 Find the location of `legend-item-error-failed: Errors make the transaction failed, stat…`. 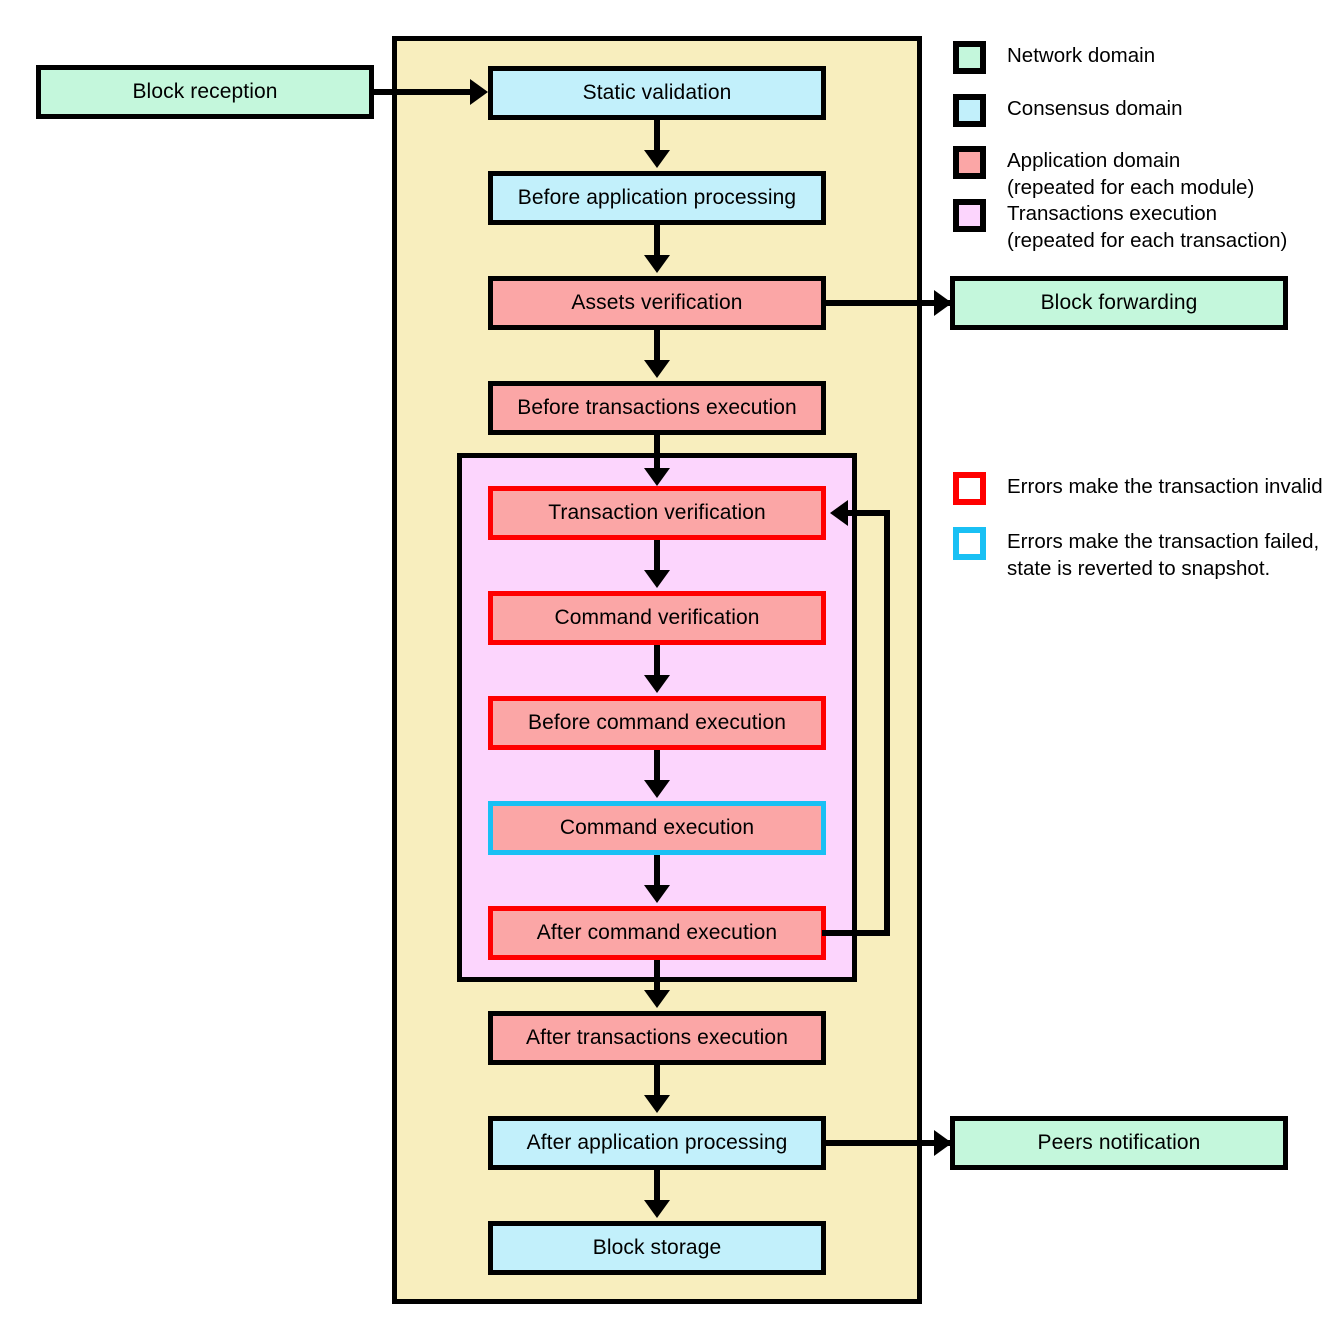

legend-item-error-failed: Errors make the transaction failed, stat… is located at coordinates (1136, 554).